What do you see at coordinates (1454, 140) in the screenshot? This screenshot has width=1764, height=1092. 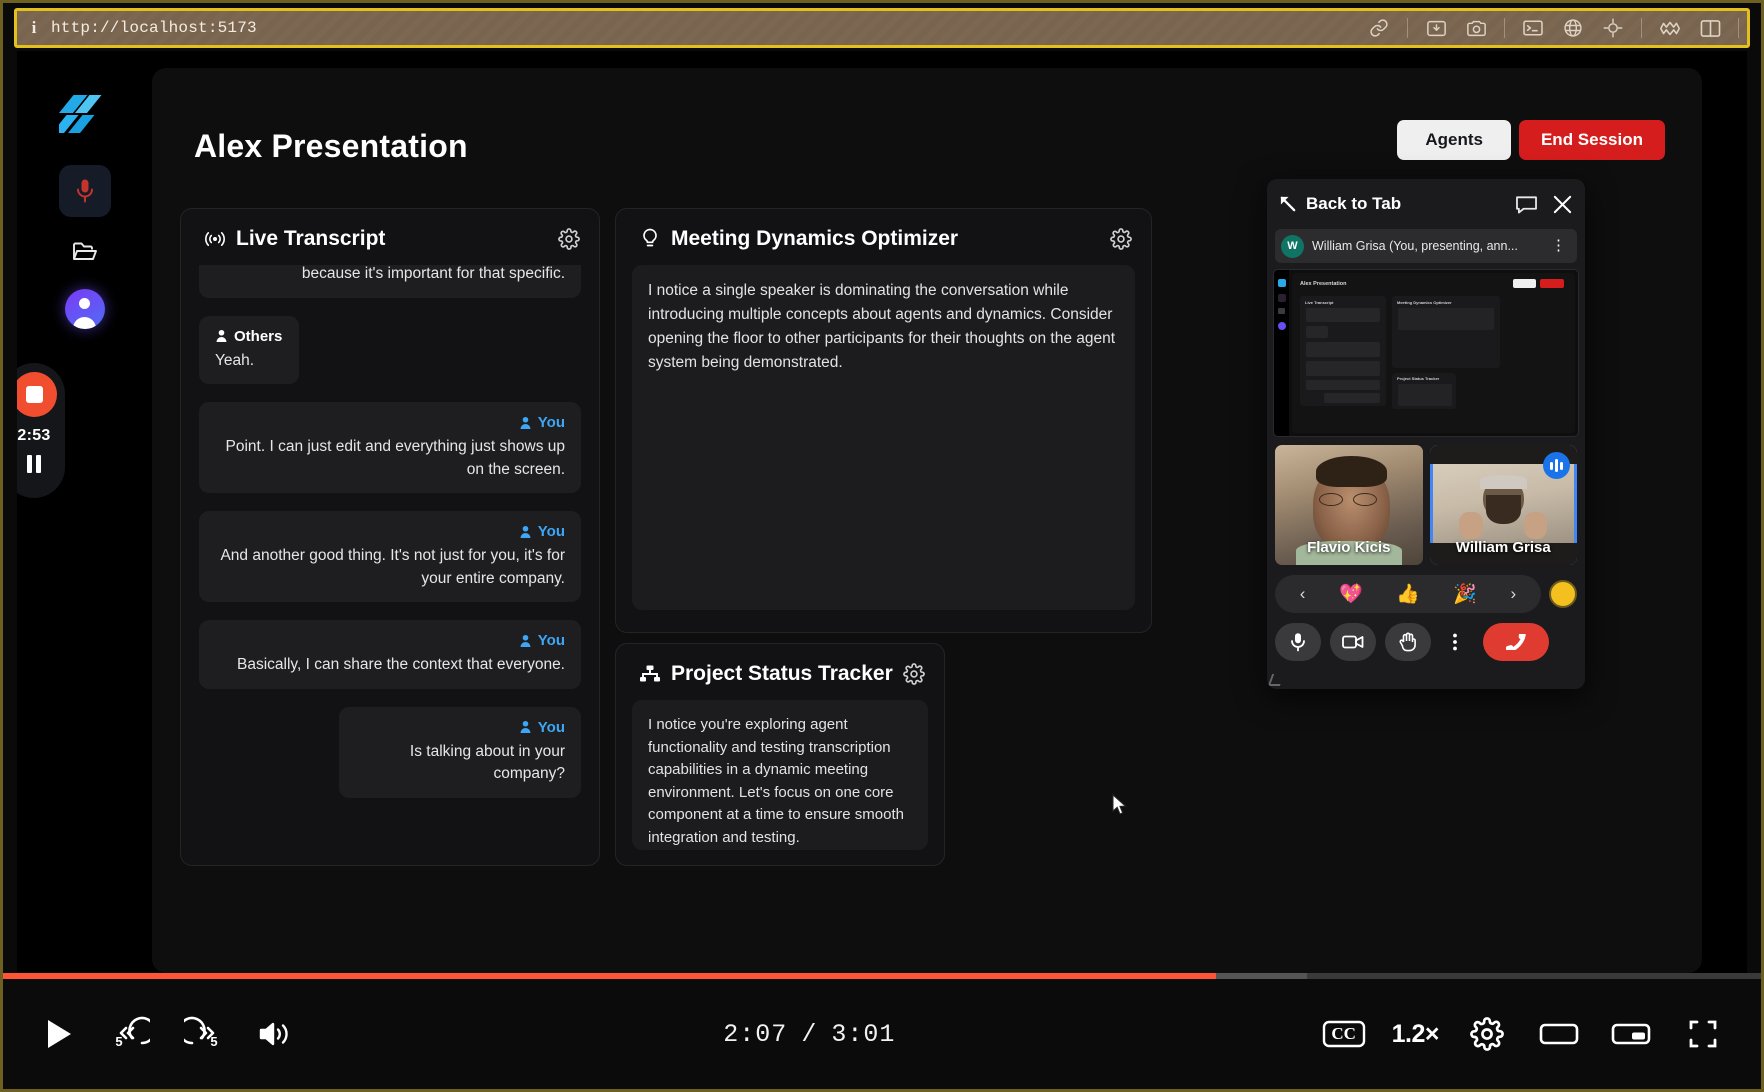 I see `agents-button: Agents` at bounding box center [1454, 140].